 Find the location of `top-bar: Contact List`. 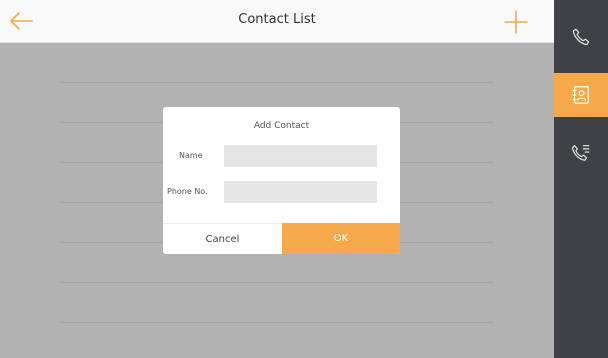

top-bar: Contact List is located at coordinates (277, 21).